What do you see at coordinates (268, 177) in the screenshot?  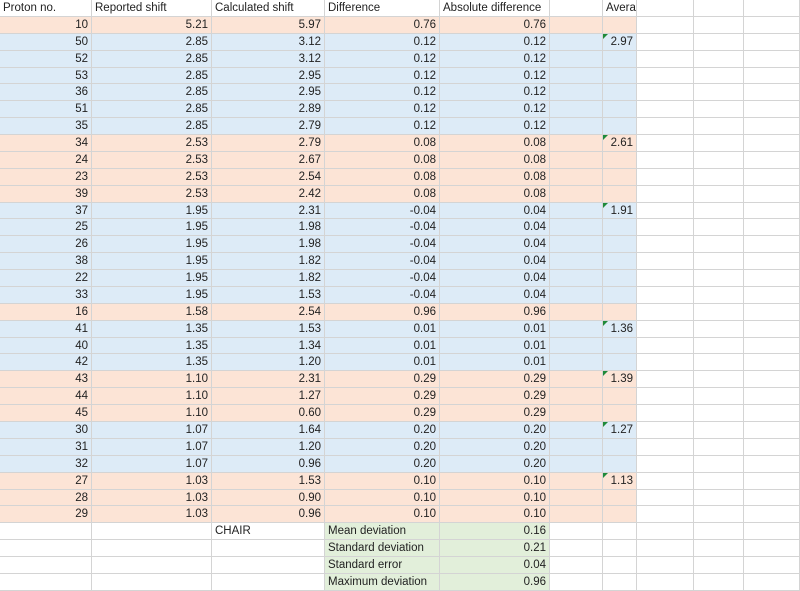 I see `calculated-cell: 2.54` at bounding box center [268, 177].